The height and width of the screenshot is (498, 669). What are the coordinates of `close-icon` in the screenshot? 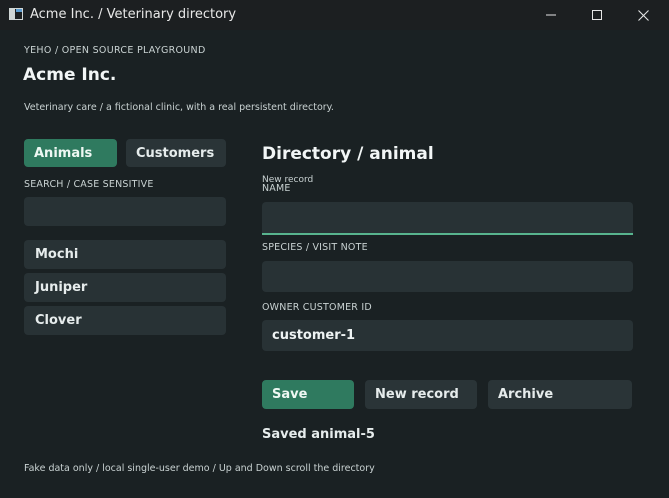 It's located at (643, 15).